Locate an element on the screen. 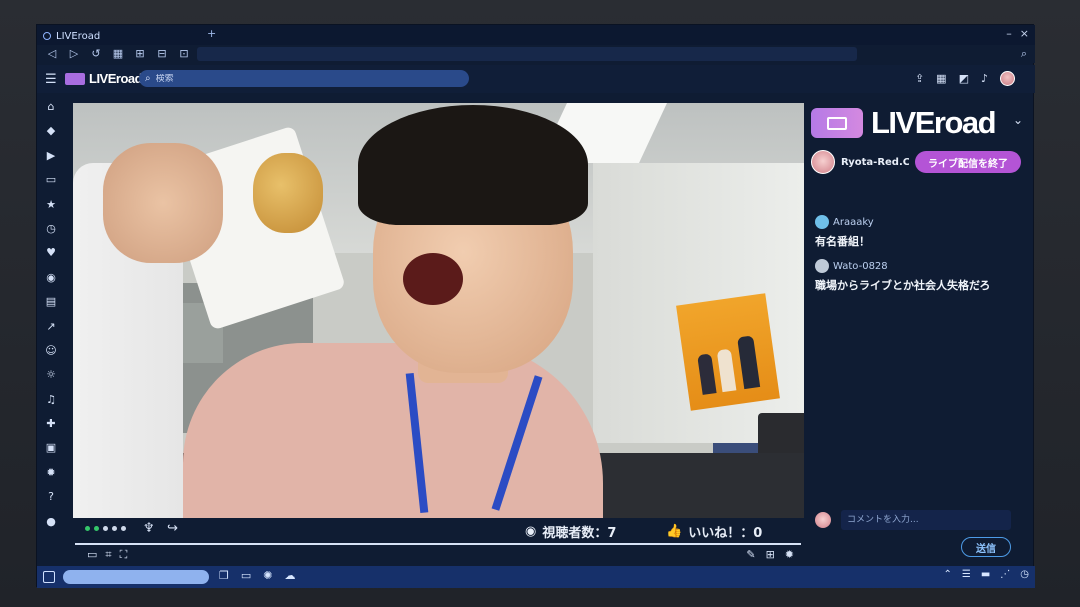  comment-author: Araaaky is located at coordinates (920, 222).